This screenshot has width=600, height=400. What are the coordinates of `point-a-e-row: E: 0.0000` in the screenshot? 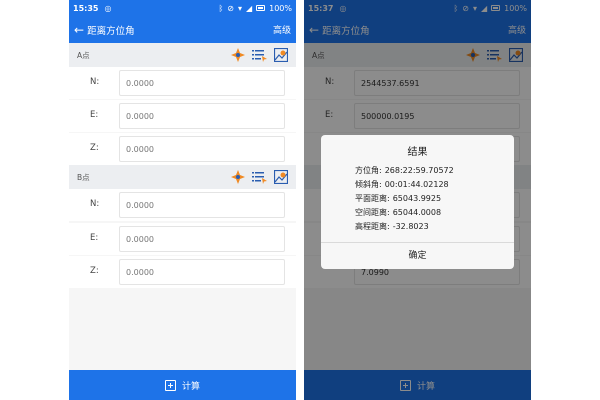 It's located at (182, 116).